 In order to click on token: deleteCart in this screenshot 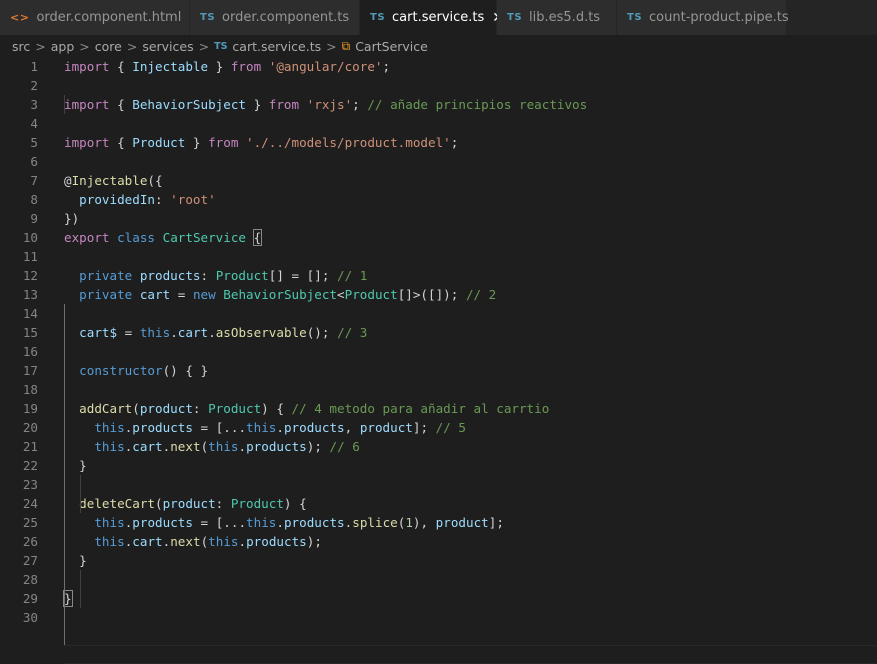, I will do `click(117, 503)`.